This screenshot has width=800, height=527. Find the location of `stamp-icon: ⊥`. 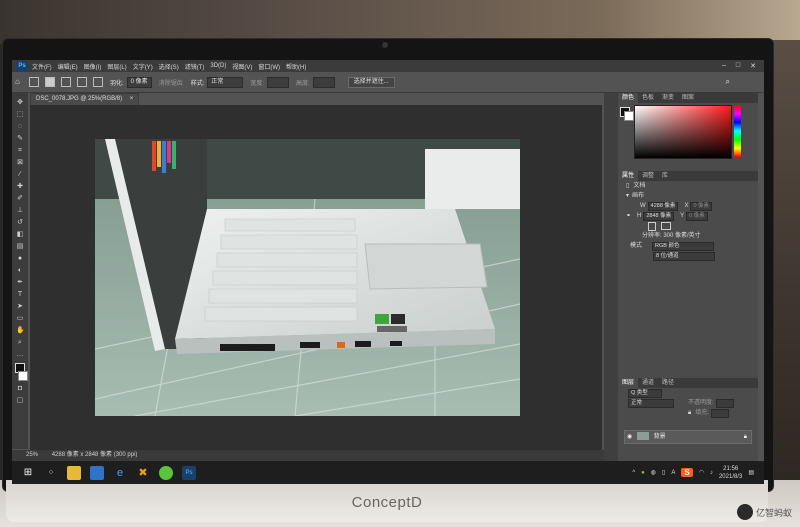

stamp-icon: ⊥ is located at coordinates (20, 211).